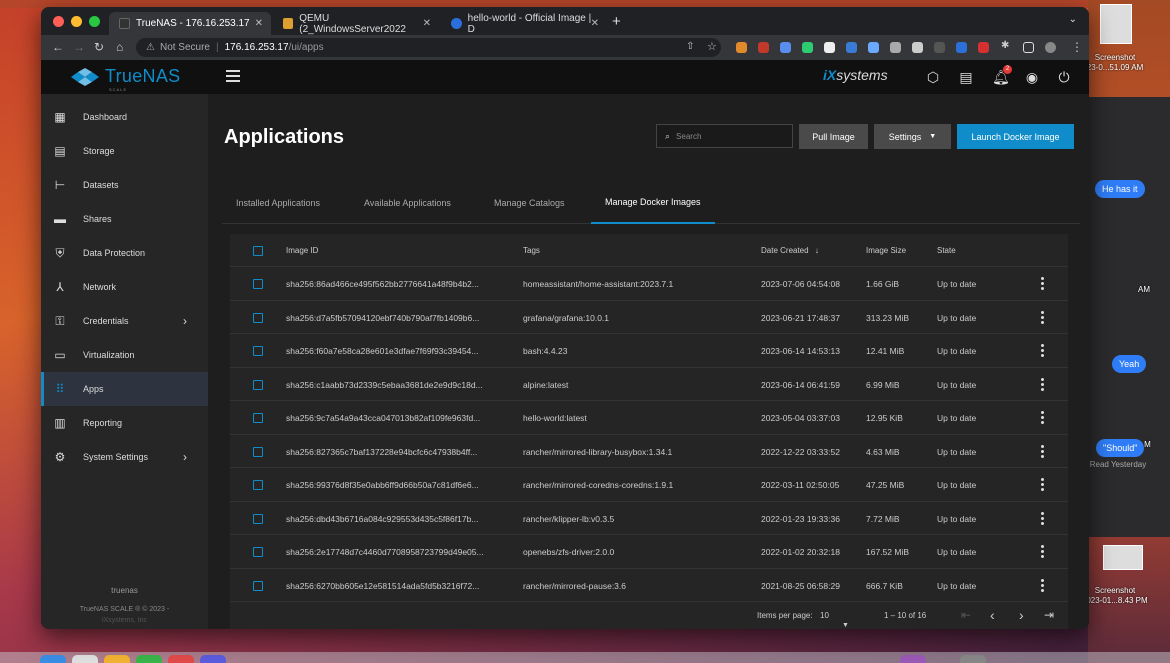 This screenshot has width=1170, height=663. What do you see at coordinates (258, 251) in the screenshot?
I see `select-all-checkbox` at bounding box center [258, 251].